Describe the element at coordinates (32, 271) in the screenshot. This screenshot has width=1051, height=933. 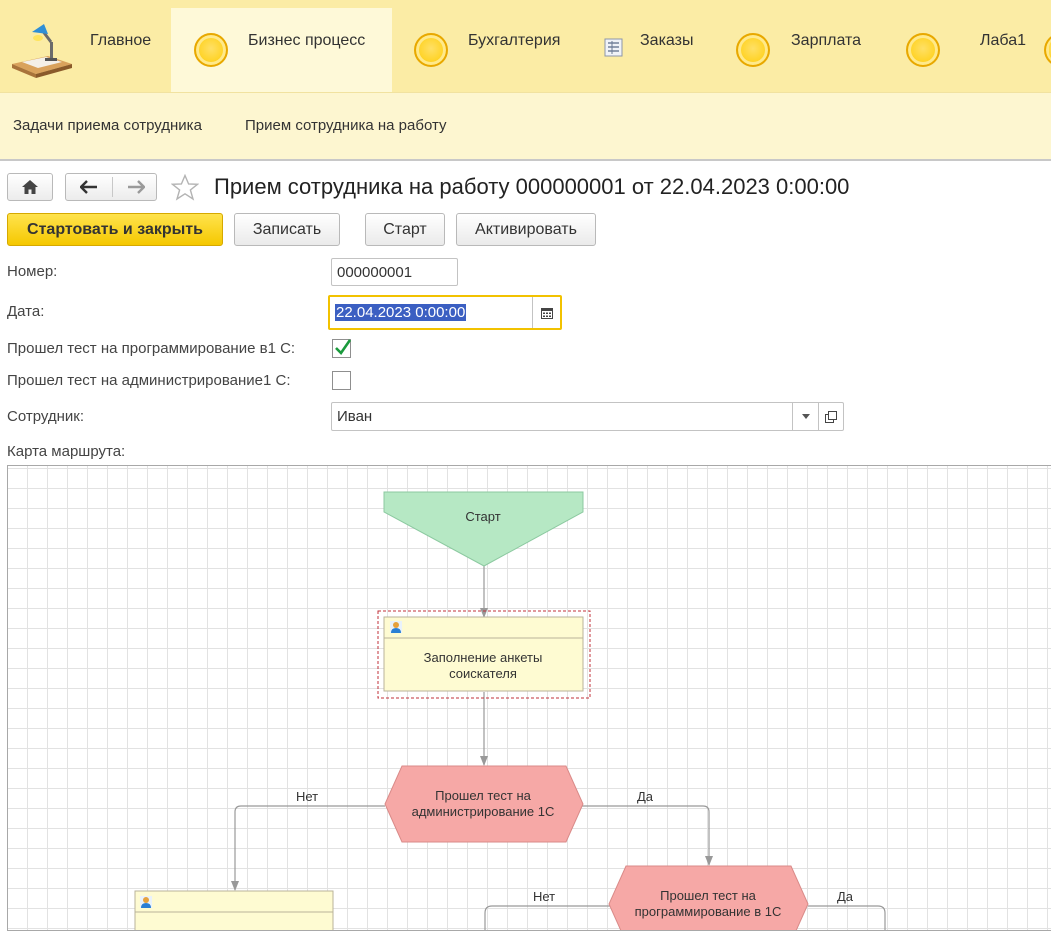
I see `number-label: Номер:` at that location.